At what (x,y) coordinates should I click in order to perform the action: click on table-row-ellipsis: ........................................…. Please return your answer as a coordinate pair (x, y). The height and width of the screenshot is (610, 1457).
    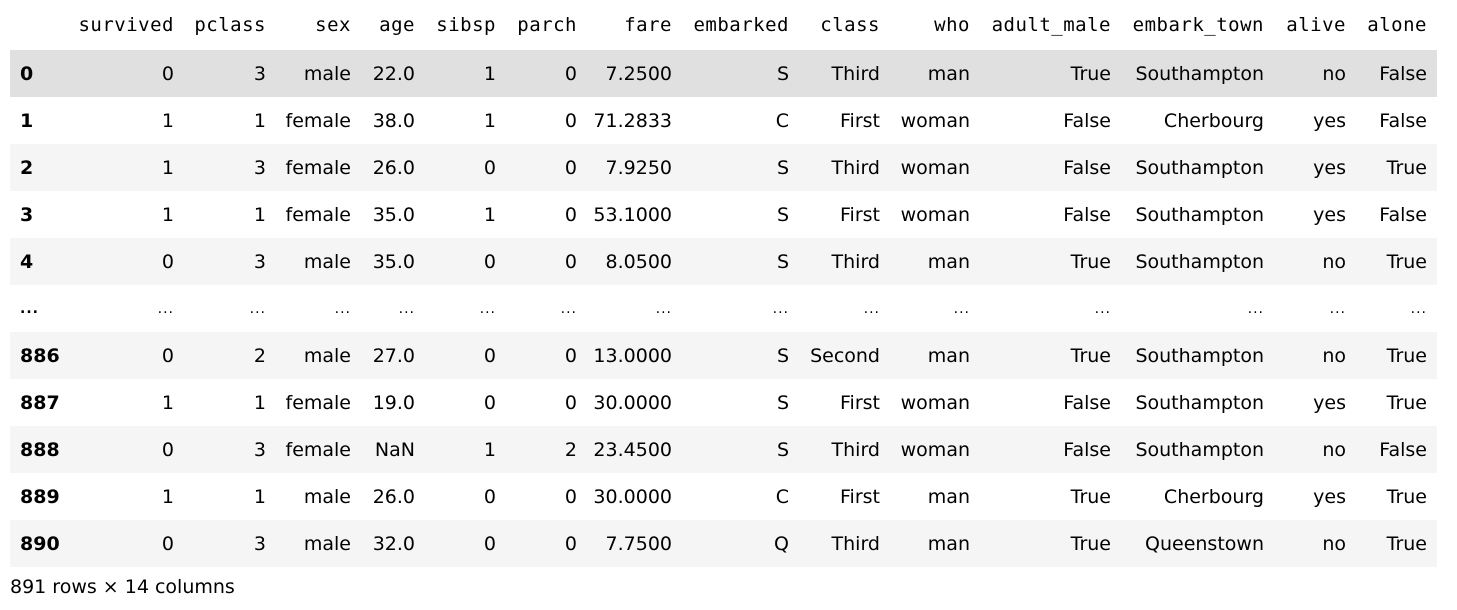
    Looking at the image, I should click on (723, 308).